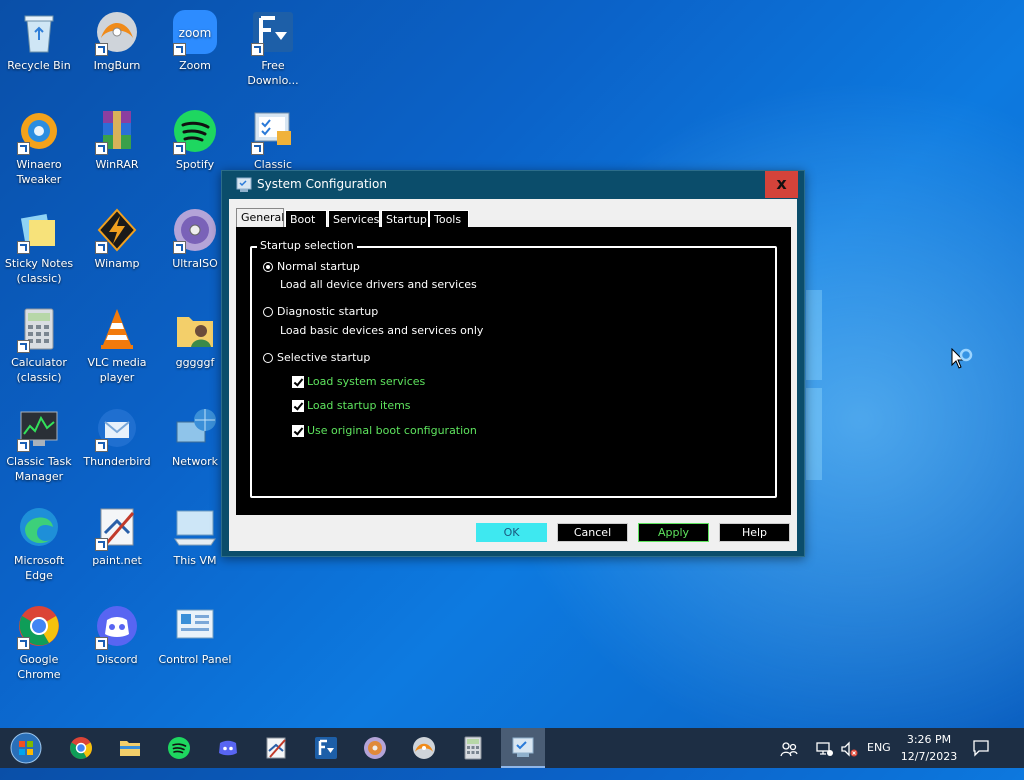 The height and width of the screenshot is (780, 1024). I want to click on desktop-icon-winaero-tweaker: Winaero Tweaker, so click(39, 147).